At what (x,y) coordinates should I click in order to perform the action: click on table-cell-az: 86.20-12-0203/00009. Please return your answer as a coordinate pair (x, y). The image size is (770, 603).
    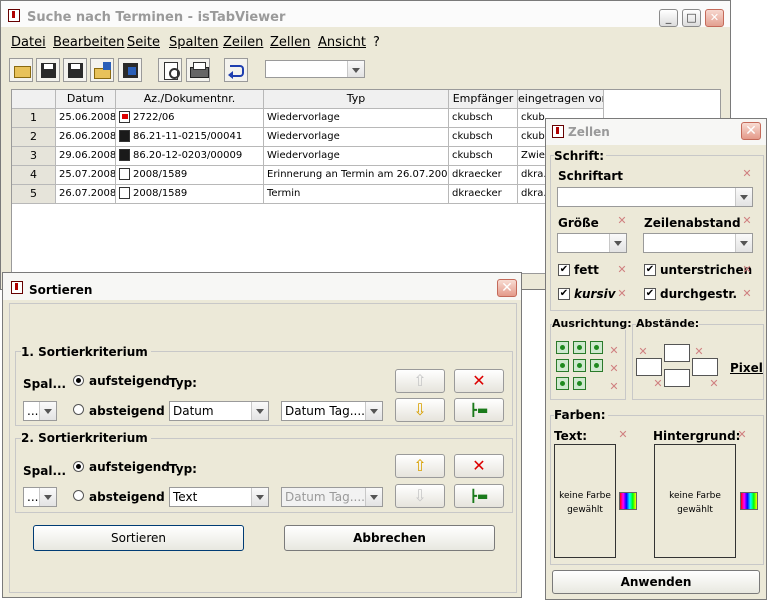
    Looking at the image, I should click on (190, 156).